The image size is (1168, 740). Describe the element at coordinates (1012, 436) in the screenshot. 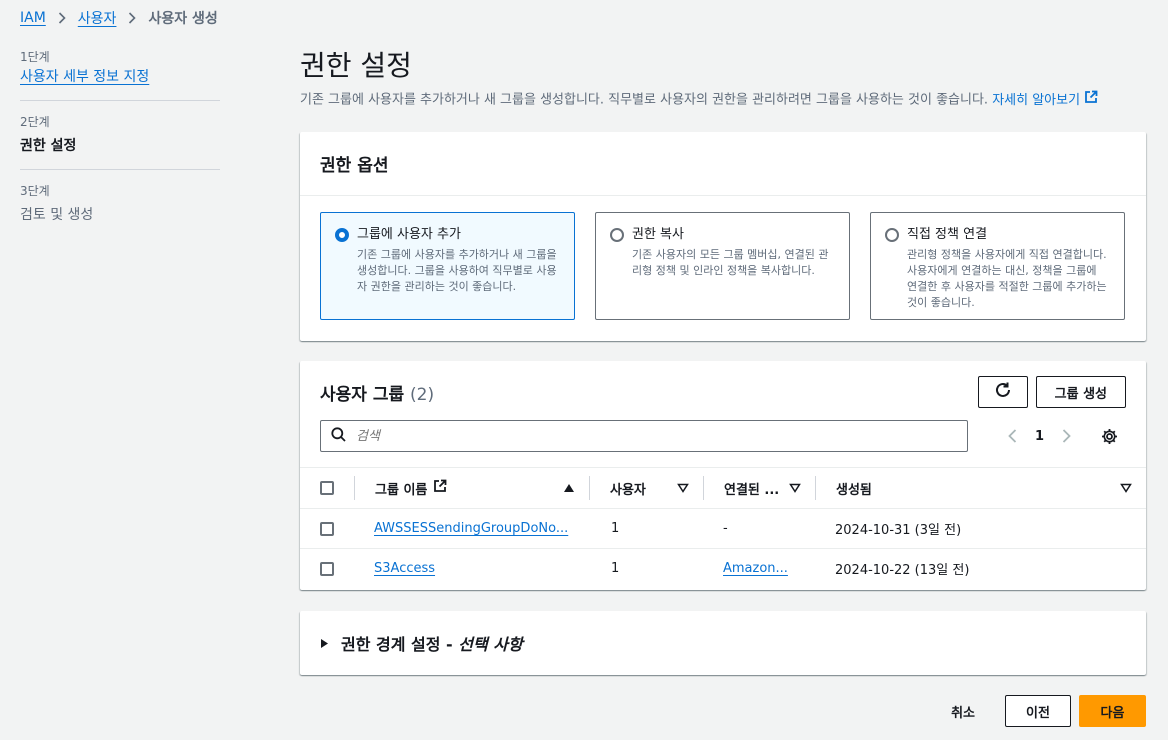

I see `chevron-left-icon` at that location.